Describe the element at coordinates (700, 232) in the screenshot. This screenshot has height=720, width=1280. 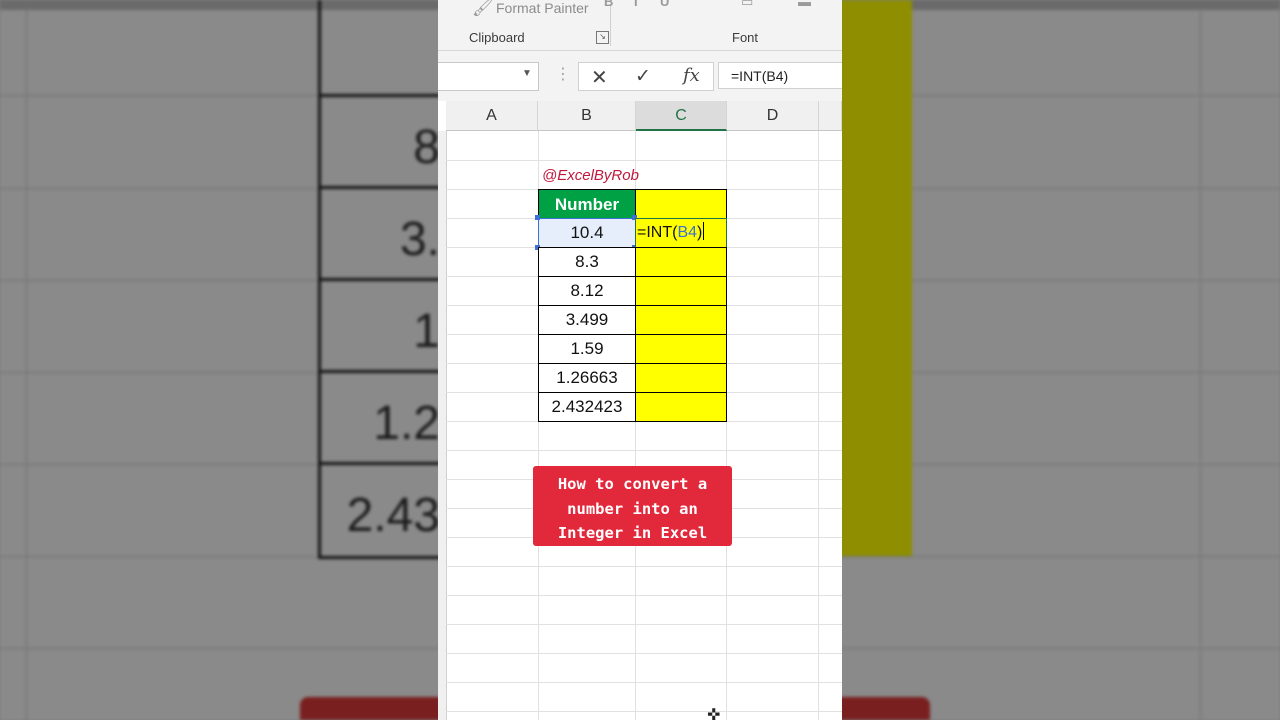
I see `formula-suffix: )` at that location.